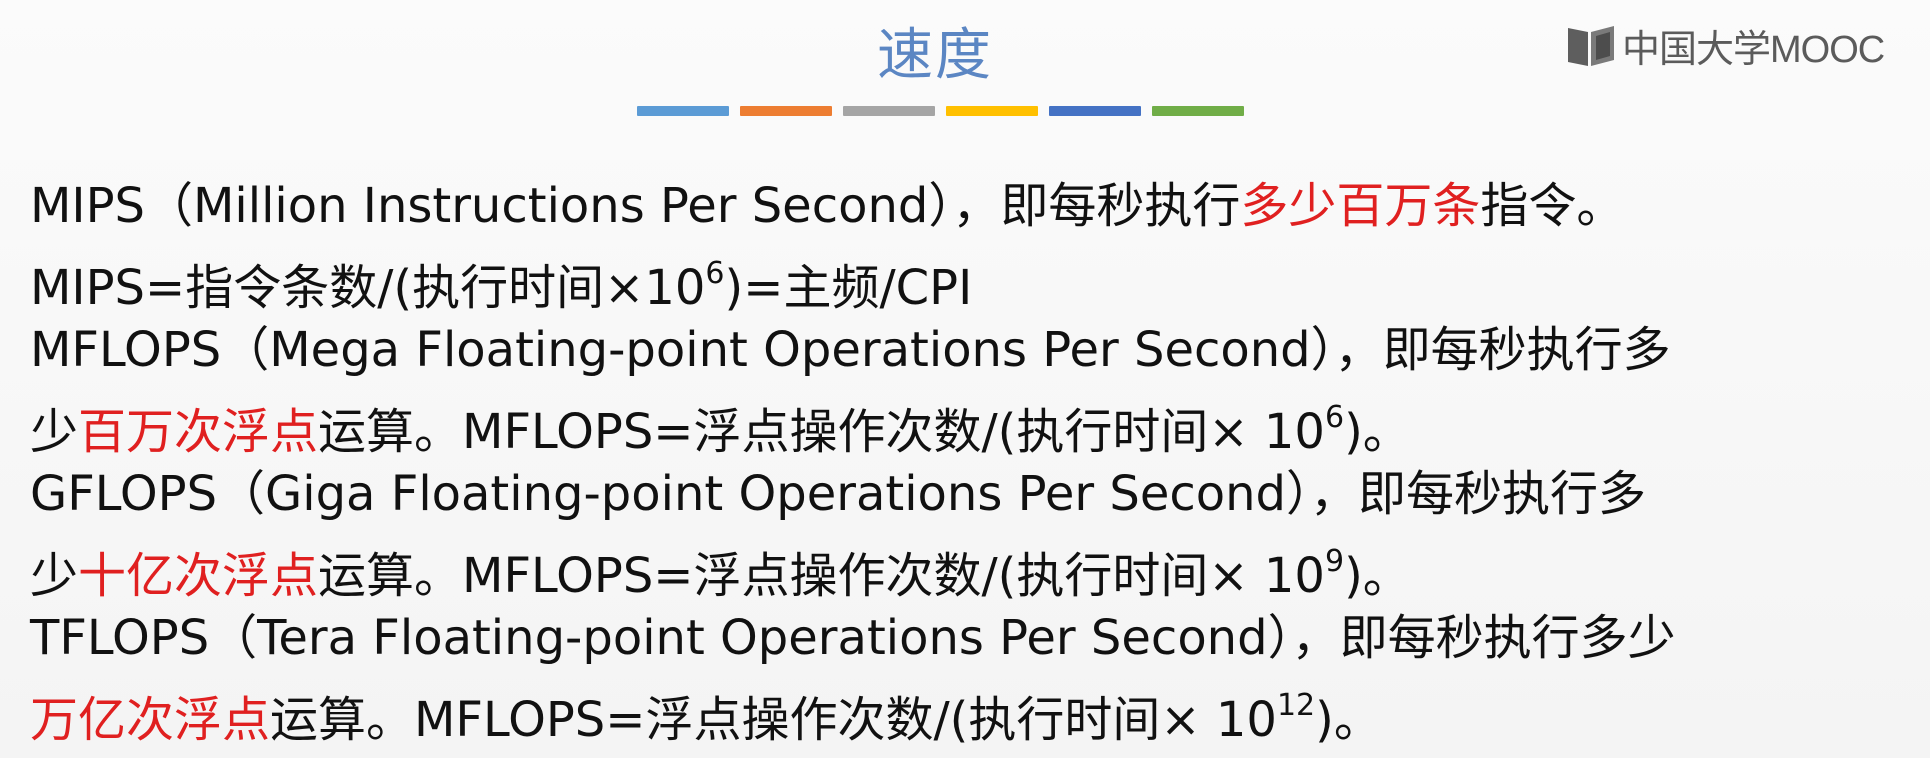  I want to click on highlight-text: 多少百万条, so click(1360, 206).